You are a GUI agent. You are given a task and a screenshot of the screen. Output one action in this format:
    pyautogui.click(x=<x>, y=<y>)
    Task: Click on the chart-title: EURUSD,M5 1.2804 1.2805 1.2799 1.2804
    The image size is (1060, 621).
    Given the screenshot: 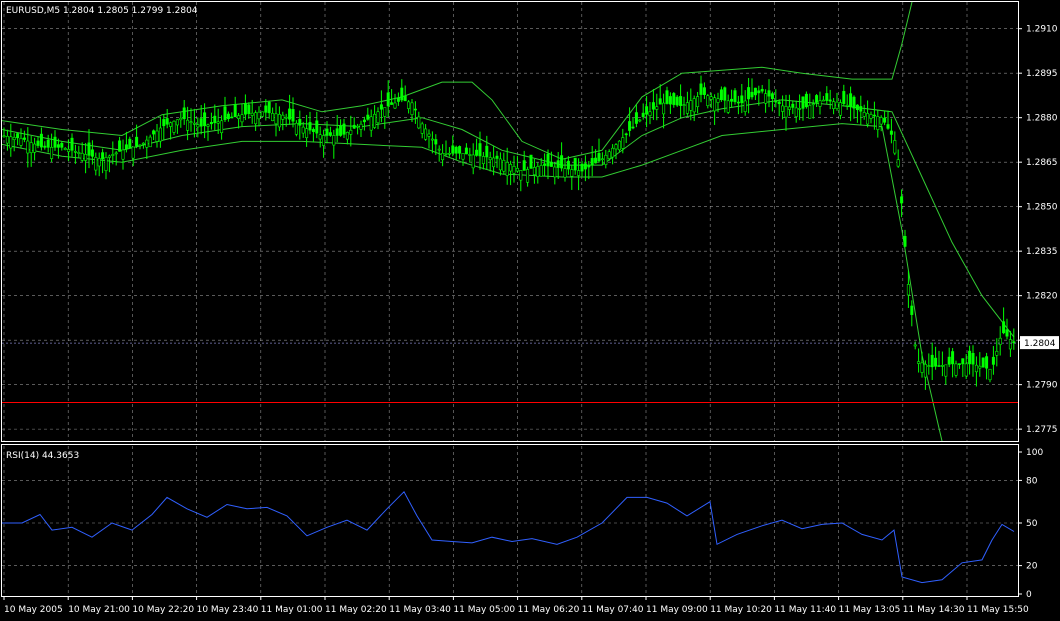 What is the action you would take?
    pyautogui.click(x=102, y=11)
    